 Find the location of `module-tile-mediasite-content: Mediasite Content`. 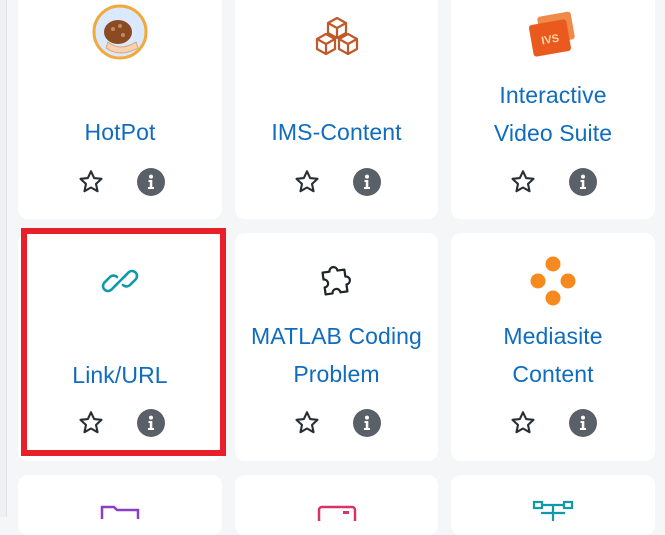

module-tile-mediasite-content: Mediasite Content is located at coordinates (553, 347).